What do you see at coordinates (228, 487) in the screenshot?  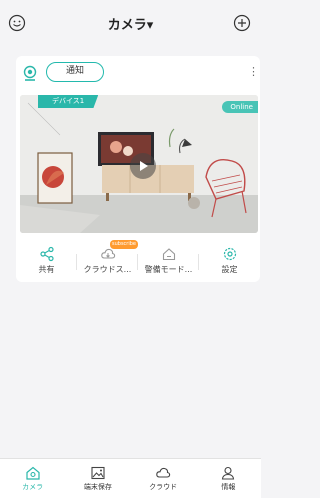 I see `nav-info-label: 情報` at bounding box center [228, 487].